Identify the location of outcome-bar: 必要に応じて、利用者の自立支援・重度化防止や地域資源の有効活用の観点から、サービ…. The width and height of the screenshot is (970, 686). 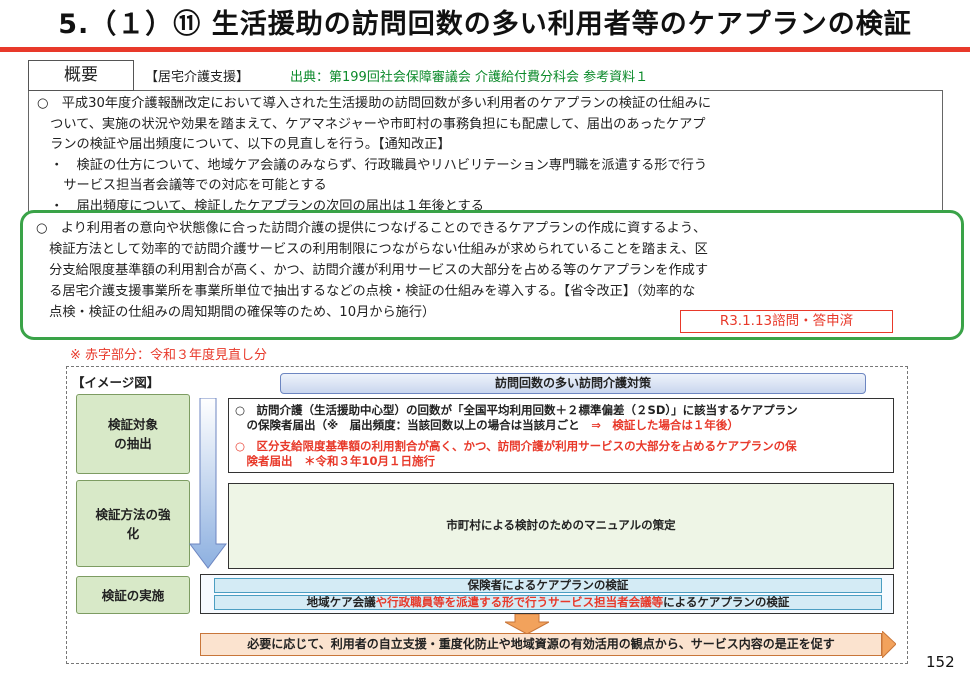
(541, 644).